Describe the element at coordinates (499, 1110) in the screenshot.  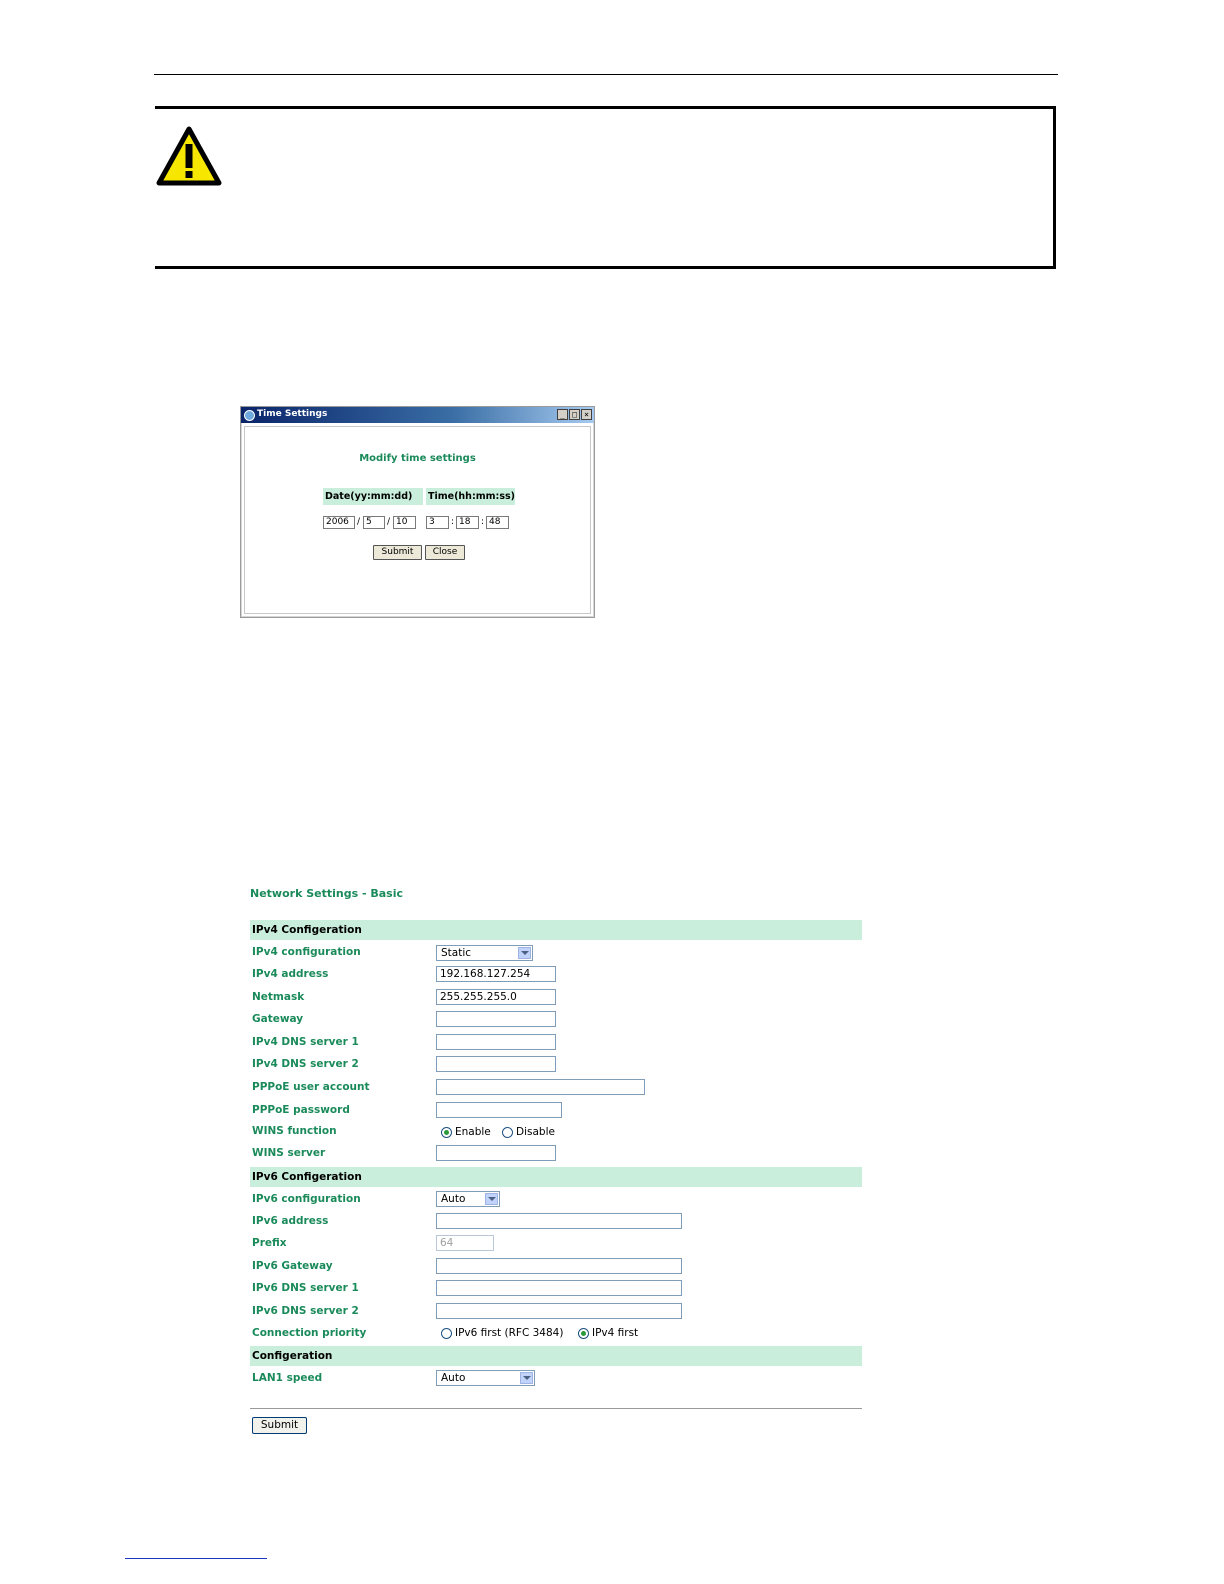
I see `pppoe-password-input` at that location.